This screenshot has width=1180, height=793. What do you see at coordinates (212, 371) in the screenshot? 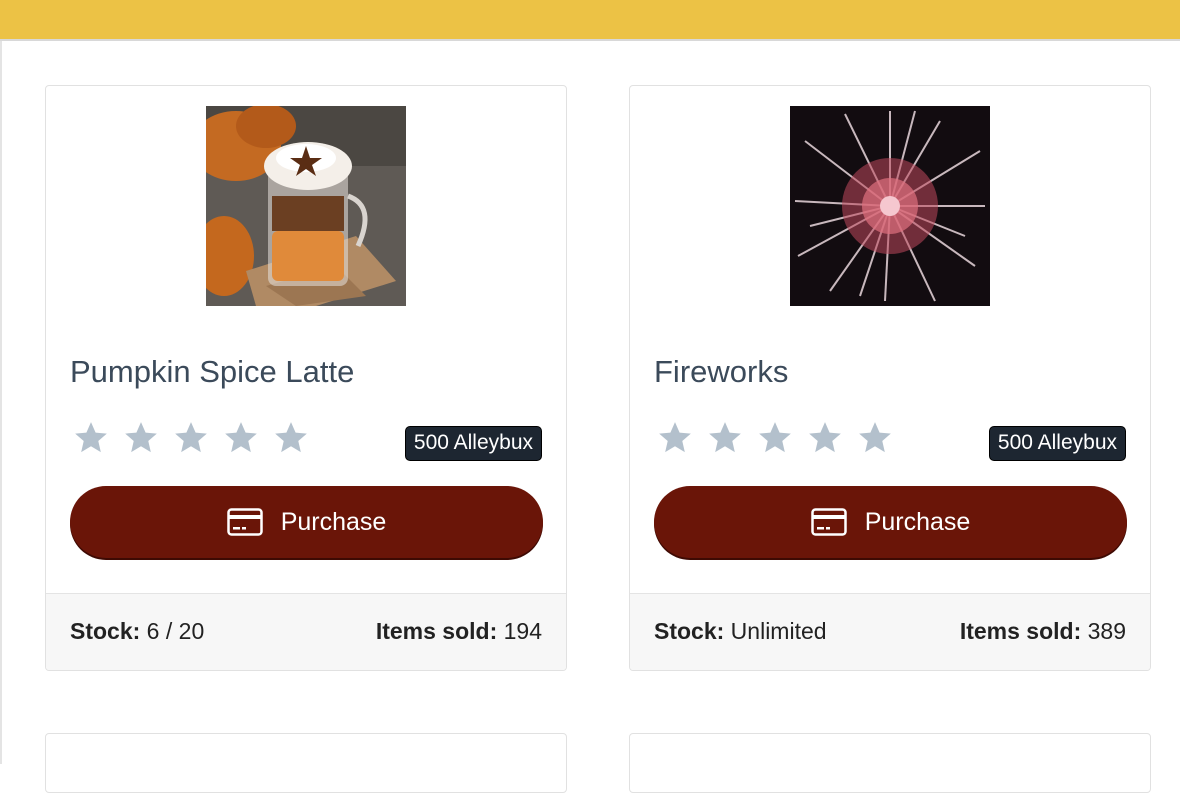
I see `product-title: Pumpkin Spice Latte` at bounding box center [212, 371].